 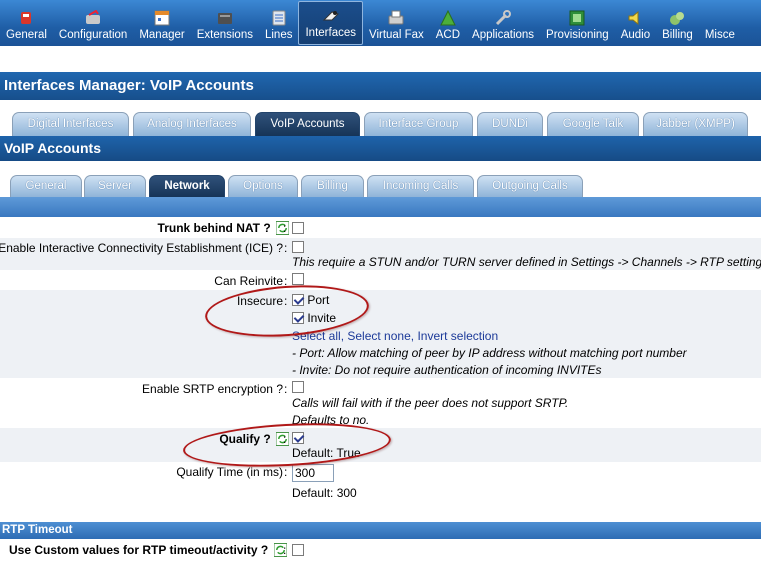 I want to click on qualify-time-input, so click(x=313, y=473).